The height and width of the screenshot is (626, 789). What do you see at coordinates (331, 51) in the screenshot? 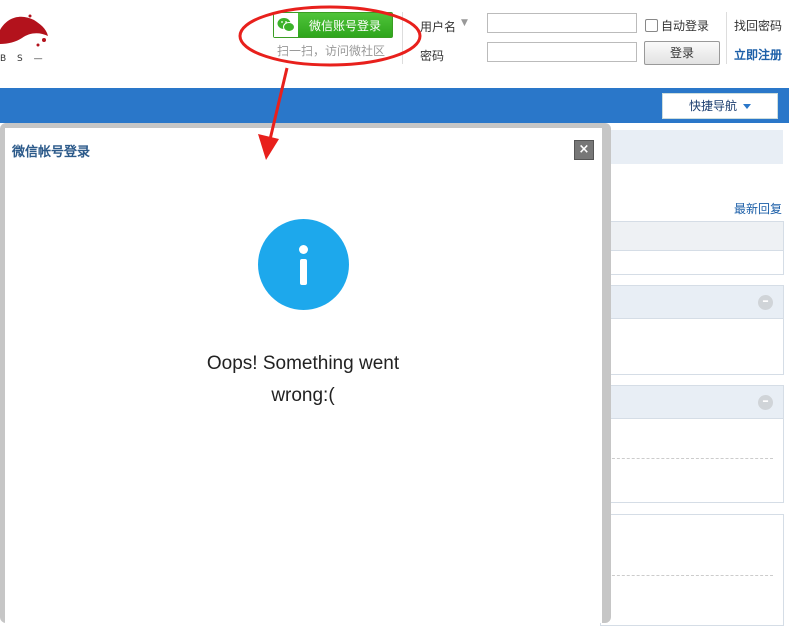
I see `wechat-scan-hint: 扫一扫，访问微社区` at bounding box center [331, 51].